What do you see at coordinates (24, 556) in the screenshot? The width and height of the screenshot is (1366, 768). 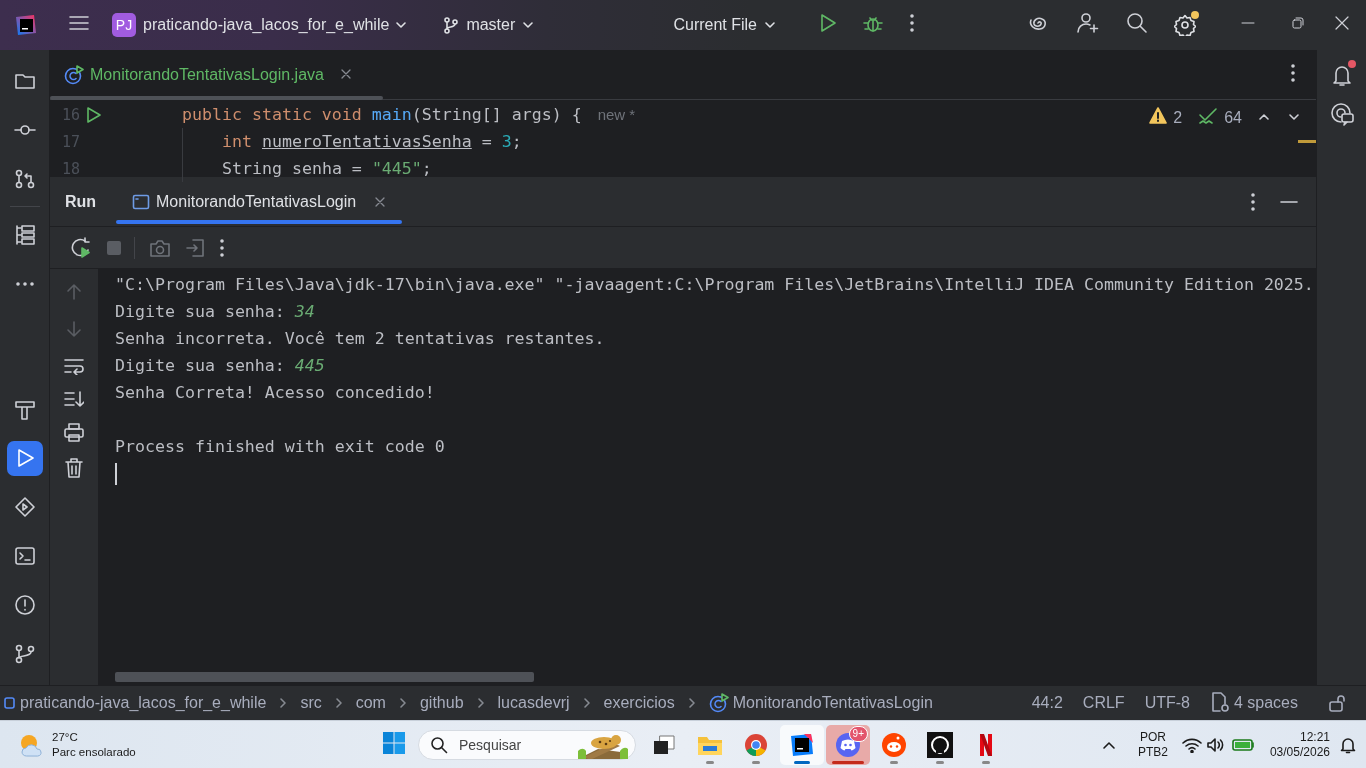 I see `terminal-icon` at bounding box center [24, 556].